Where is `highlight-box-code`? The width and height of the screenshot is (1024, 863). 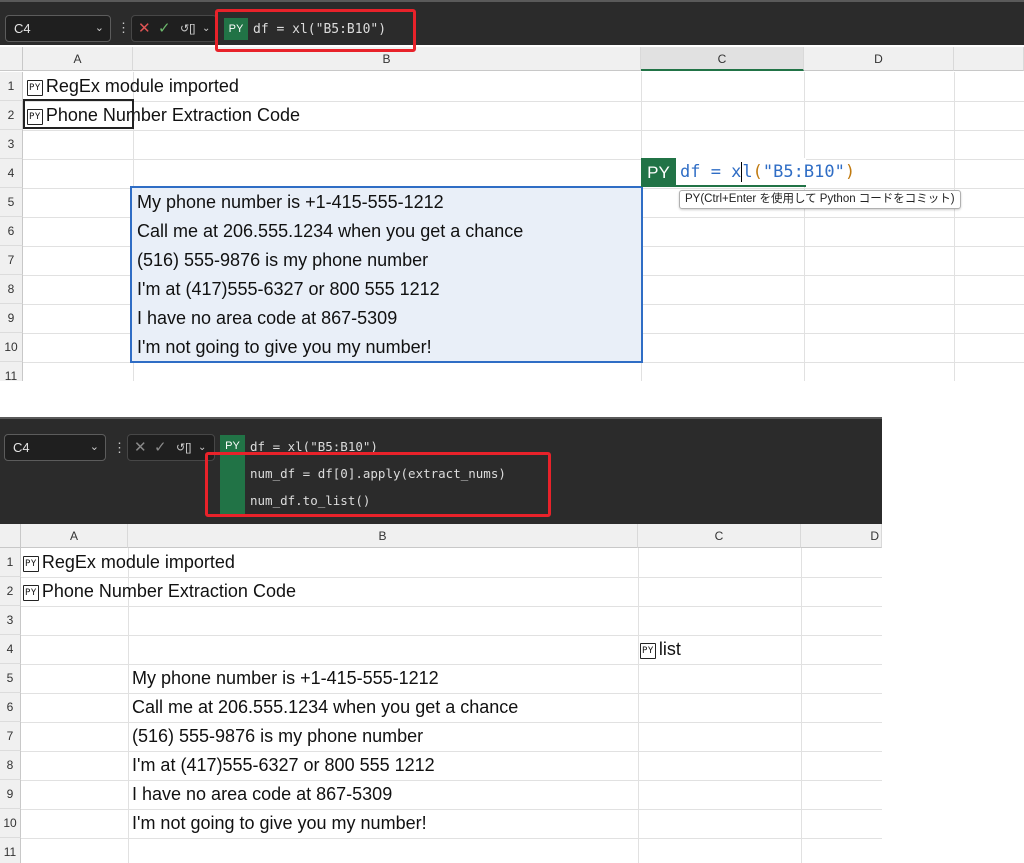 highlight-box-code is located at coordinates (378, 484).